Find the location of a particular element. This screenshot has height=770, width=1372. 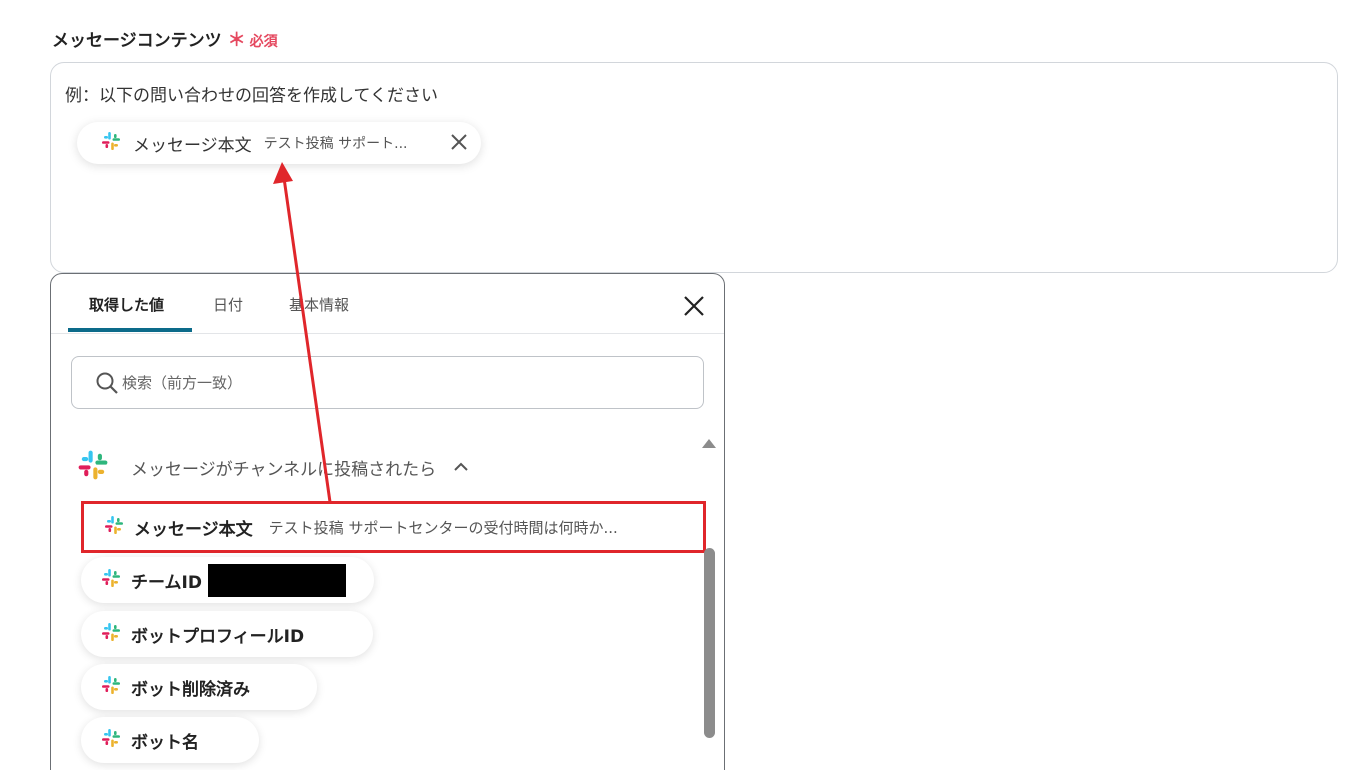

trigger-group-header: メッセージがチャンネルに投稿されたら is located at coordinates (273, 467).